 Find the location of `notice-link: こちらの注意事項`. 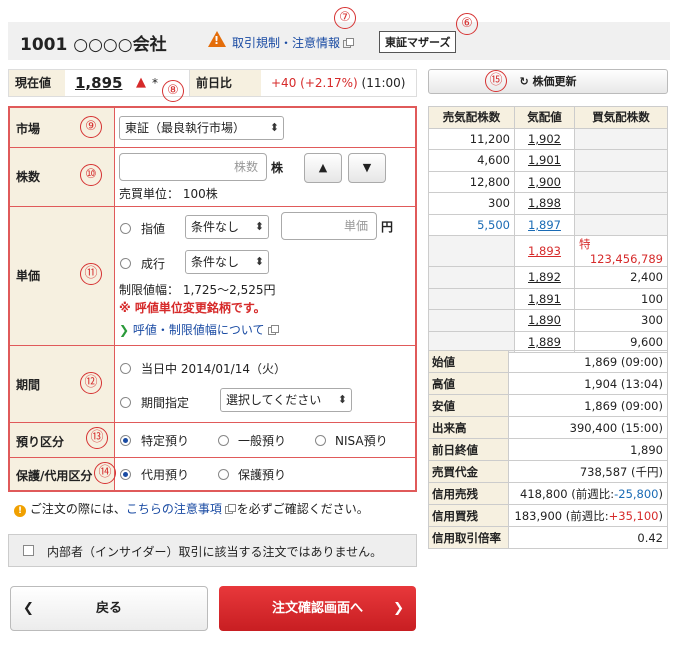

notice-link: こちらの注意事項 is located at coordinates (174, 509).